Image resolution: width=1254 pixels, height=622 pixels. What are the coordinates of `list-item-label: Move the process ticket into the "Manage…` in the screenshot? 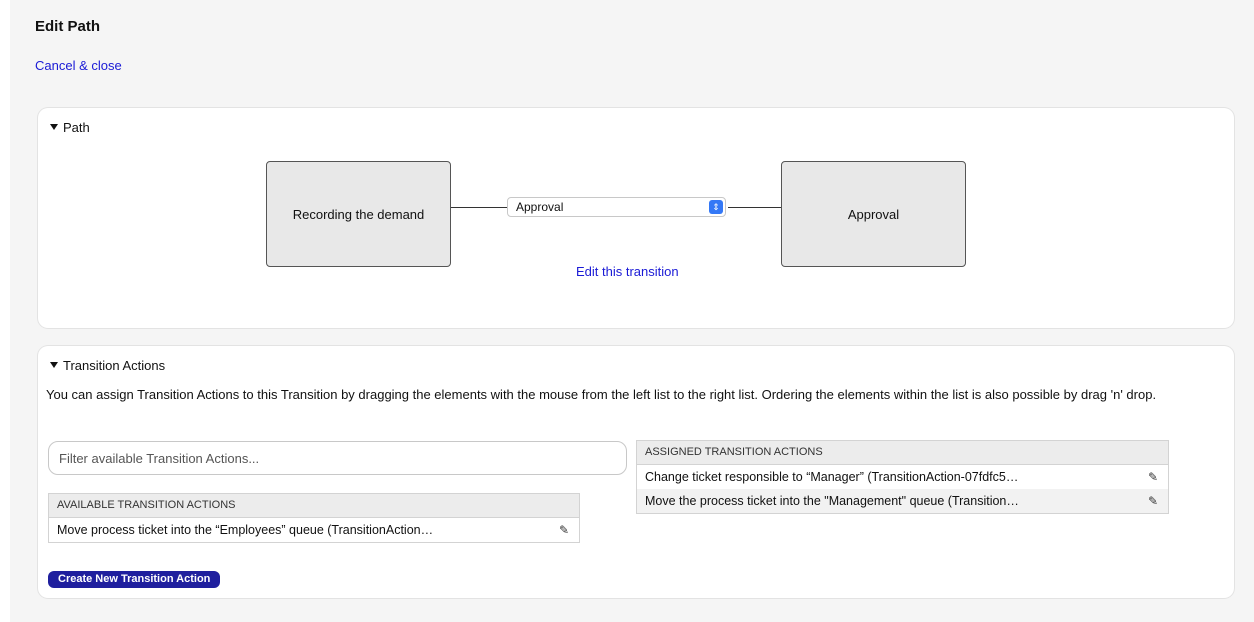 It's located at (832, 501).